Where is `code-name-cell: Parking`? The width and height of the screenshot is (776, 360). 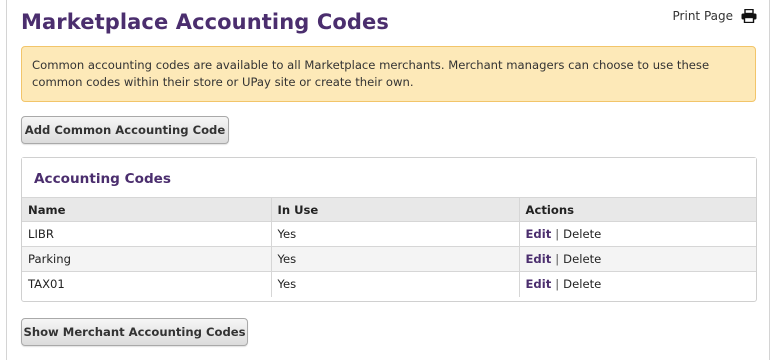
code-name-cell: Parking is located at coordinates (146, 259).